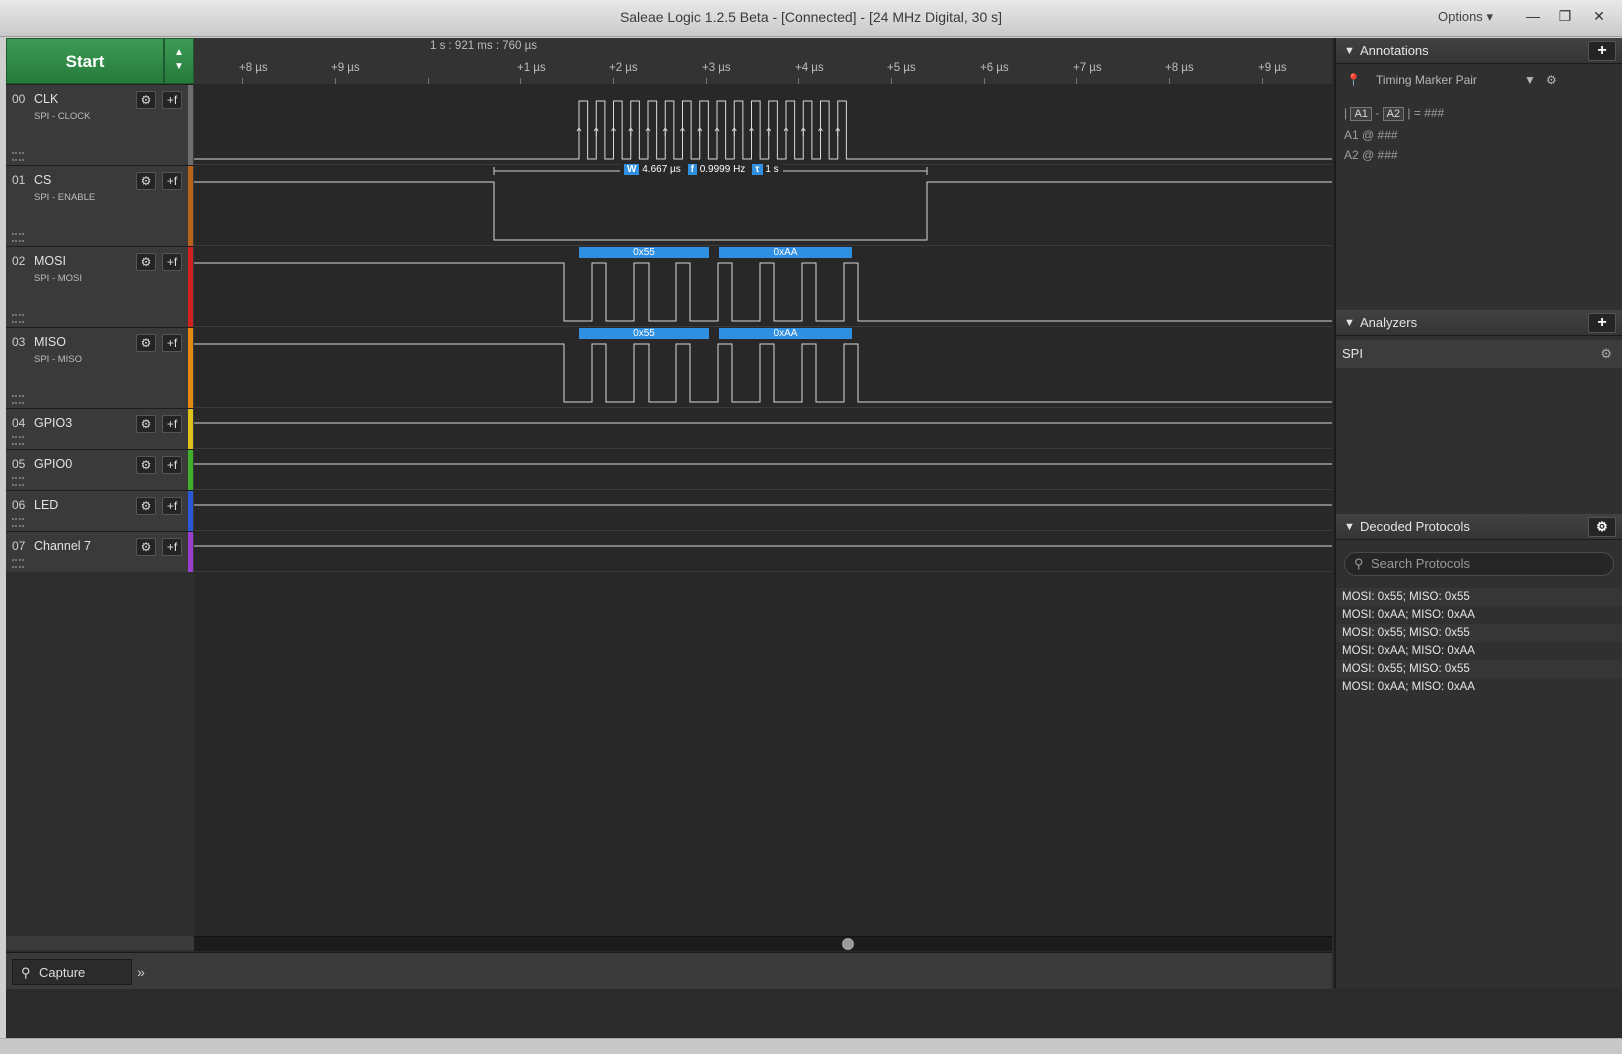 This screenshot has width=1622, height=1054. I want to click on miso-signal, so click(763, 373).